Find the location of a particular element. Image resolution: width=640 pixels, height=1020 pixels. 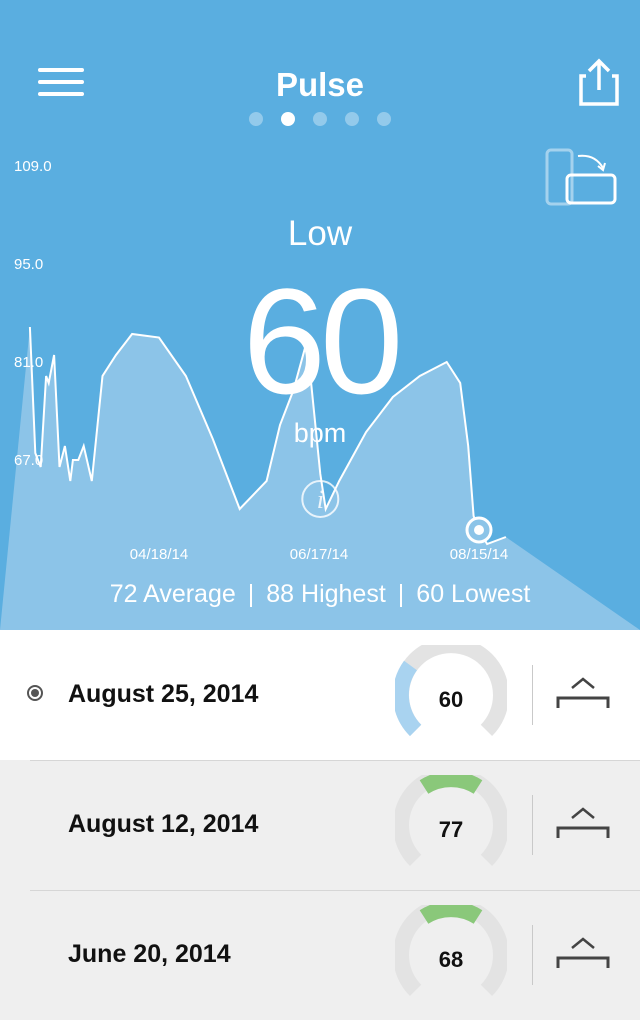

pulse-value: 60 is located at coordinates (323, 341).